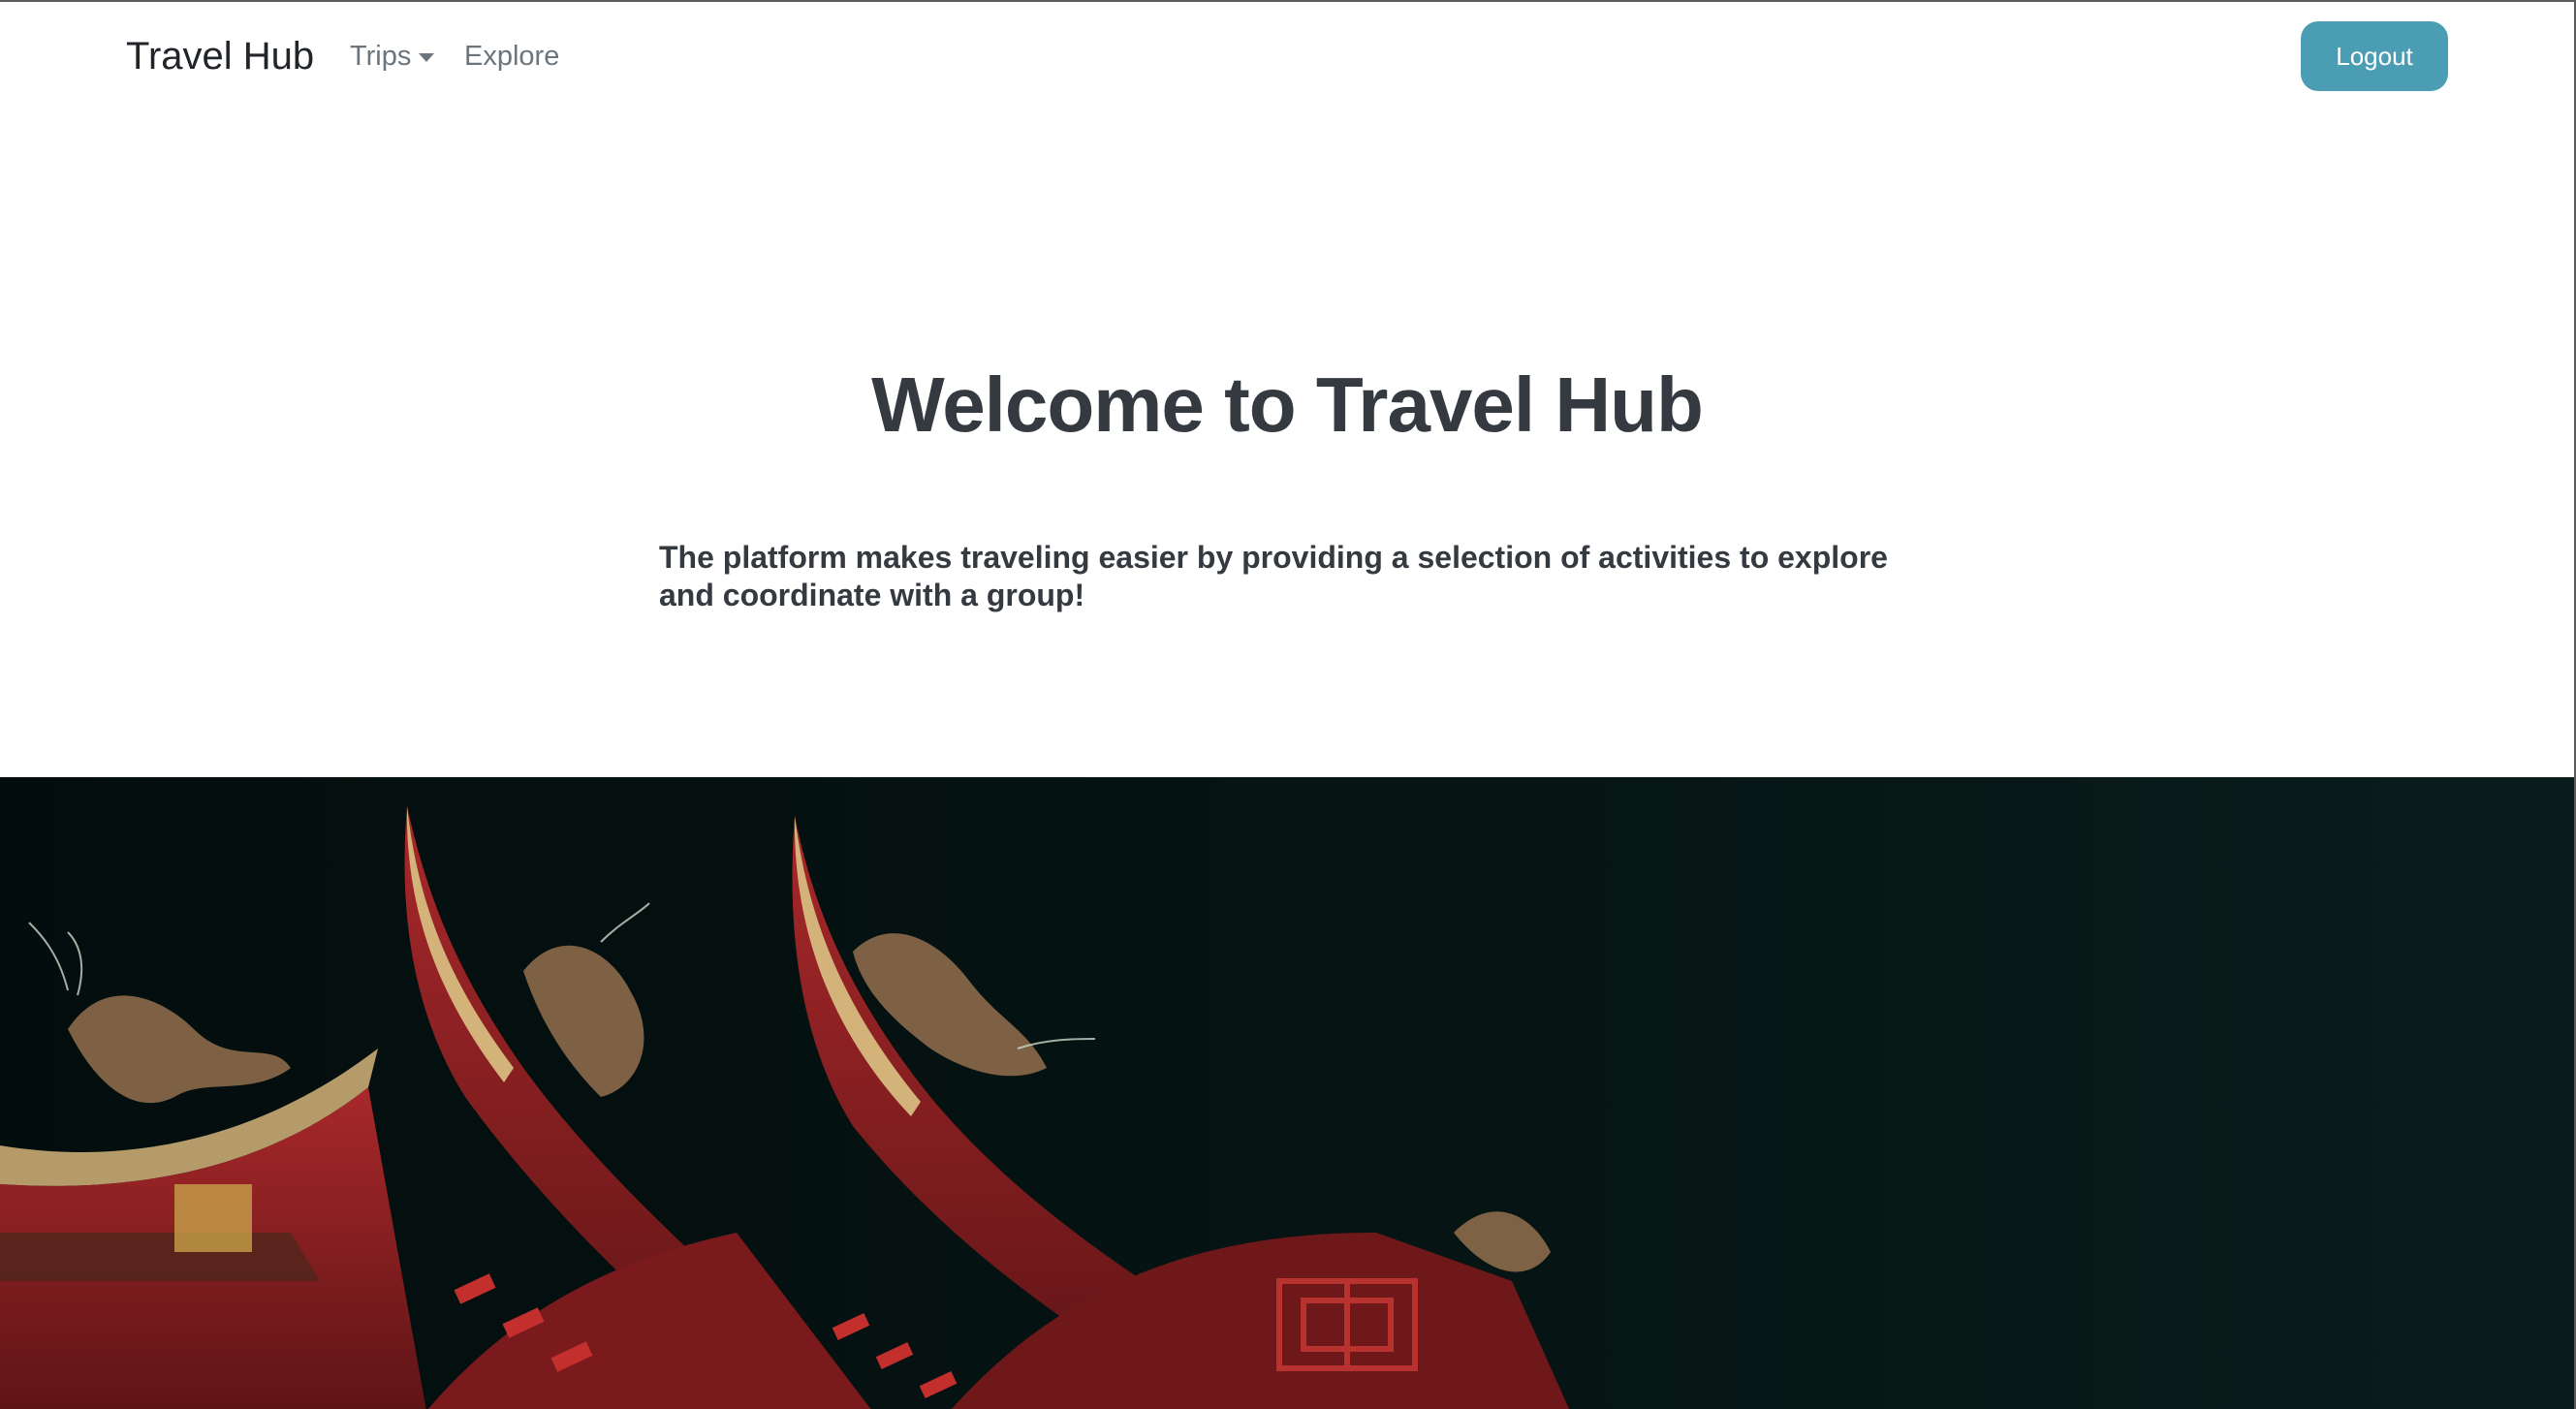  I want to click on nav-explore-link: Explore, so click(511, 57).